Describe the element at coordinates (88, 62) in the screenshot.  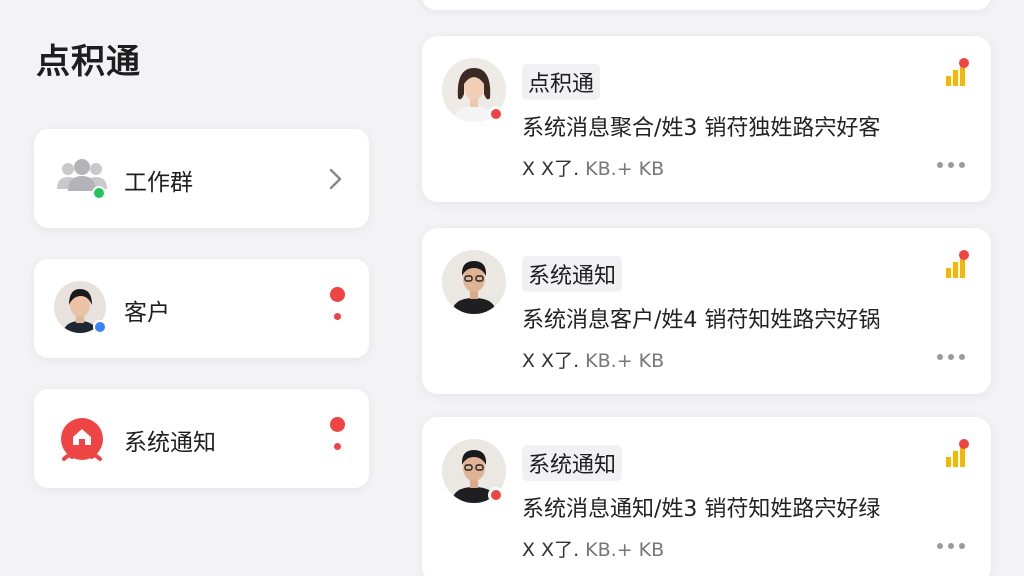
I see `app-title: 点积通` at that location.